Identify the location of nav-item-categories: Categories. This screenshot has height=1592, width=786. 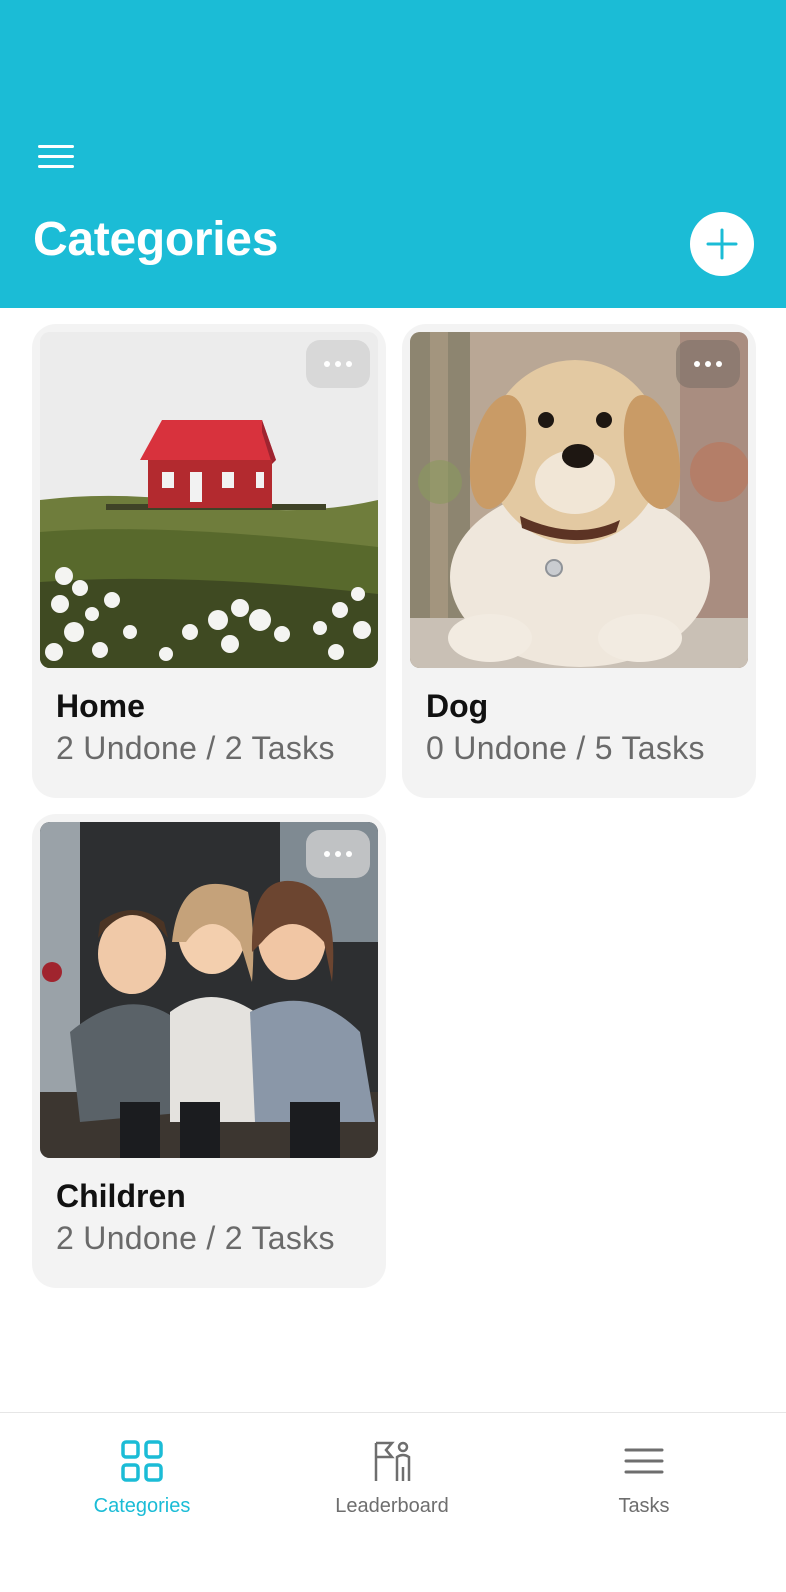
(142, 1485).